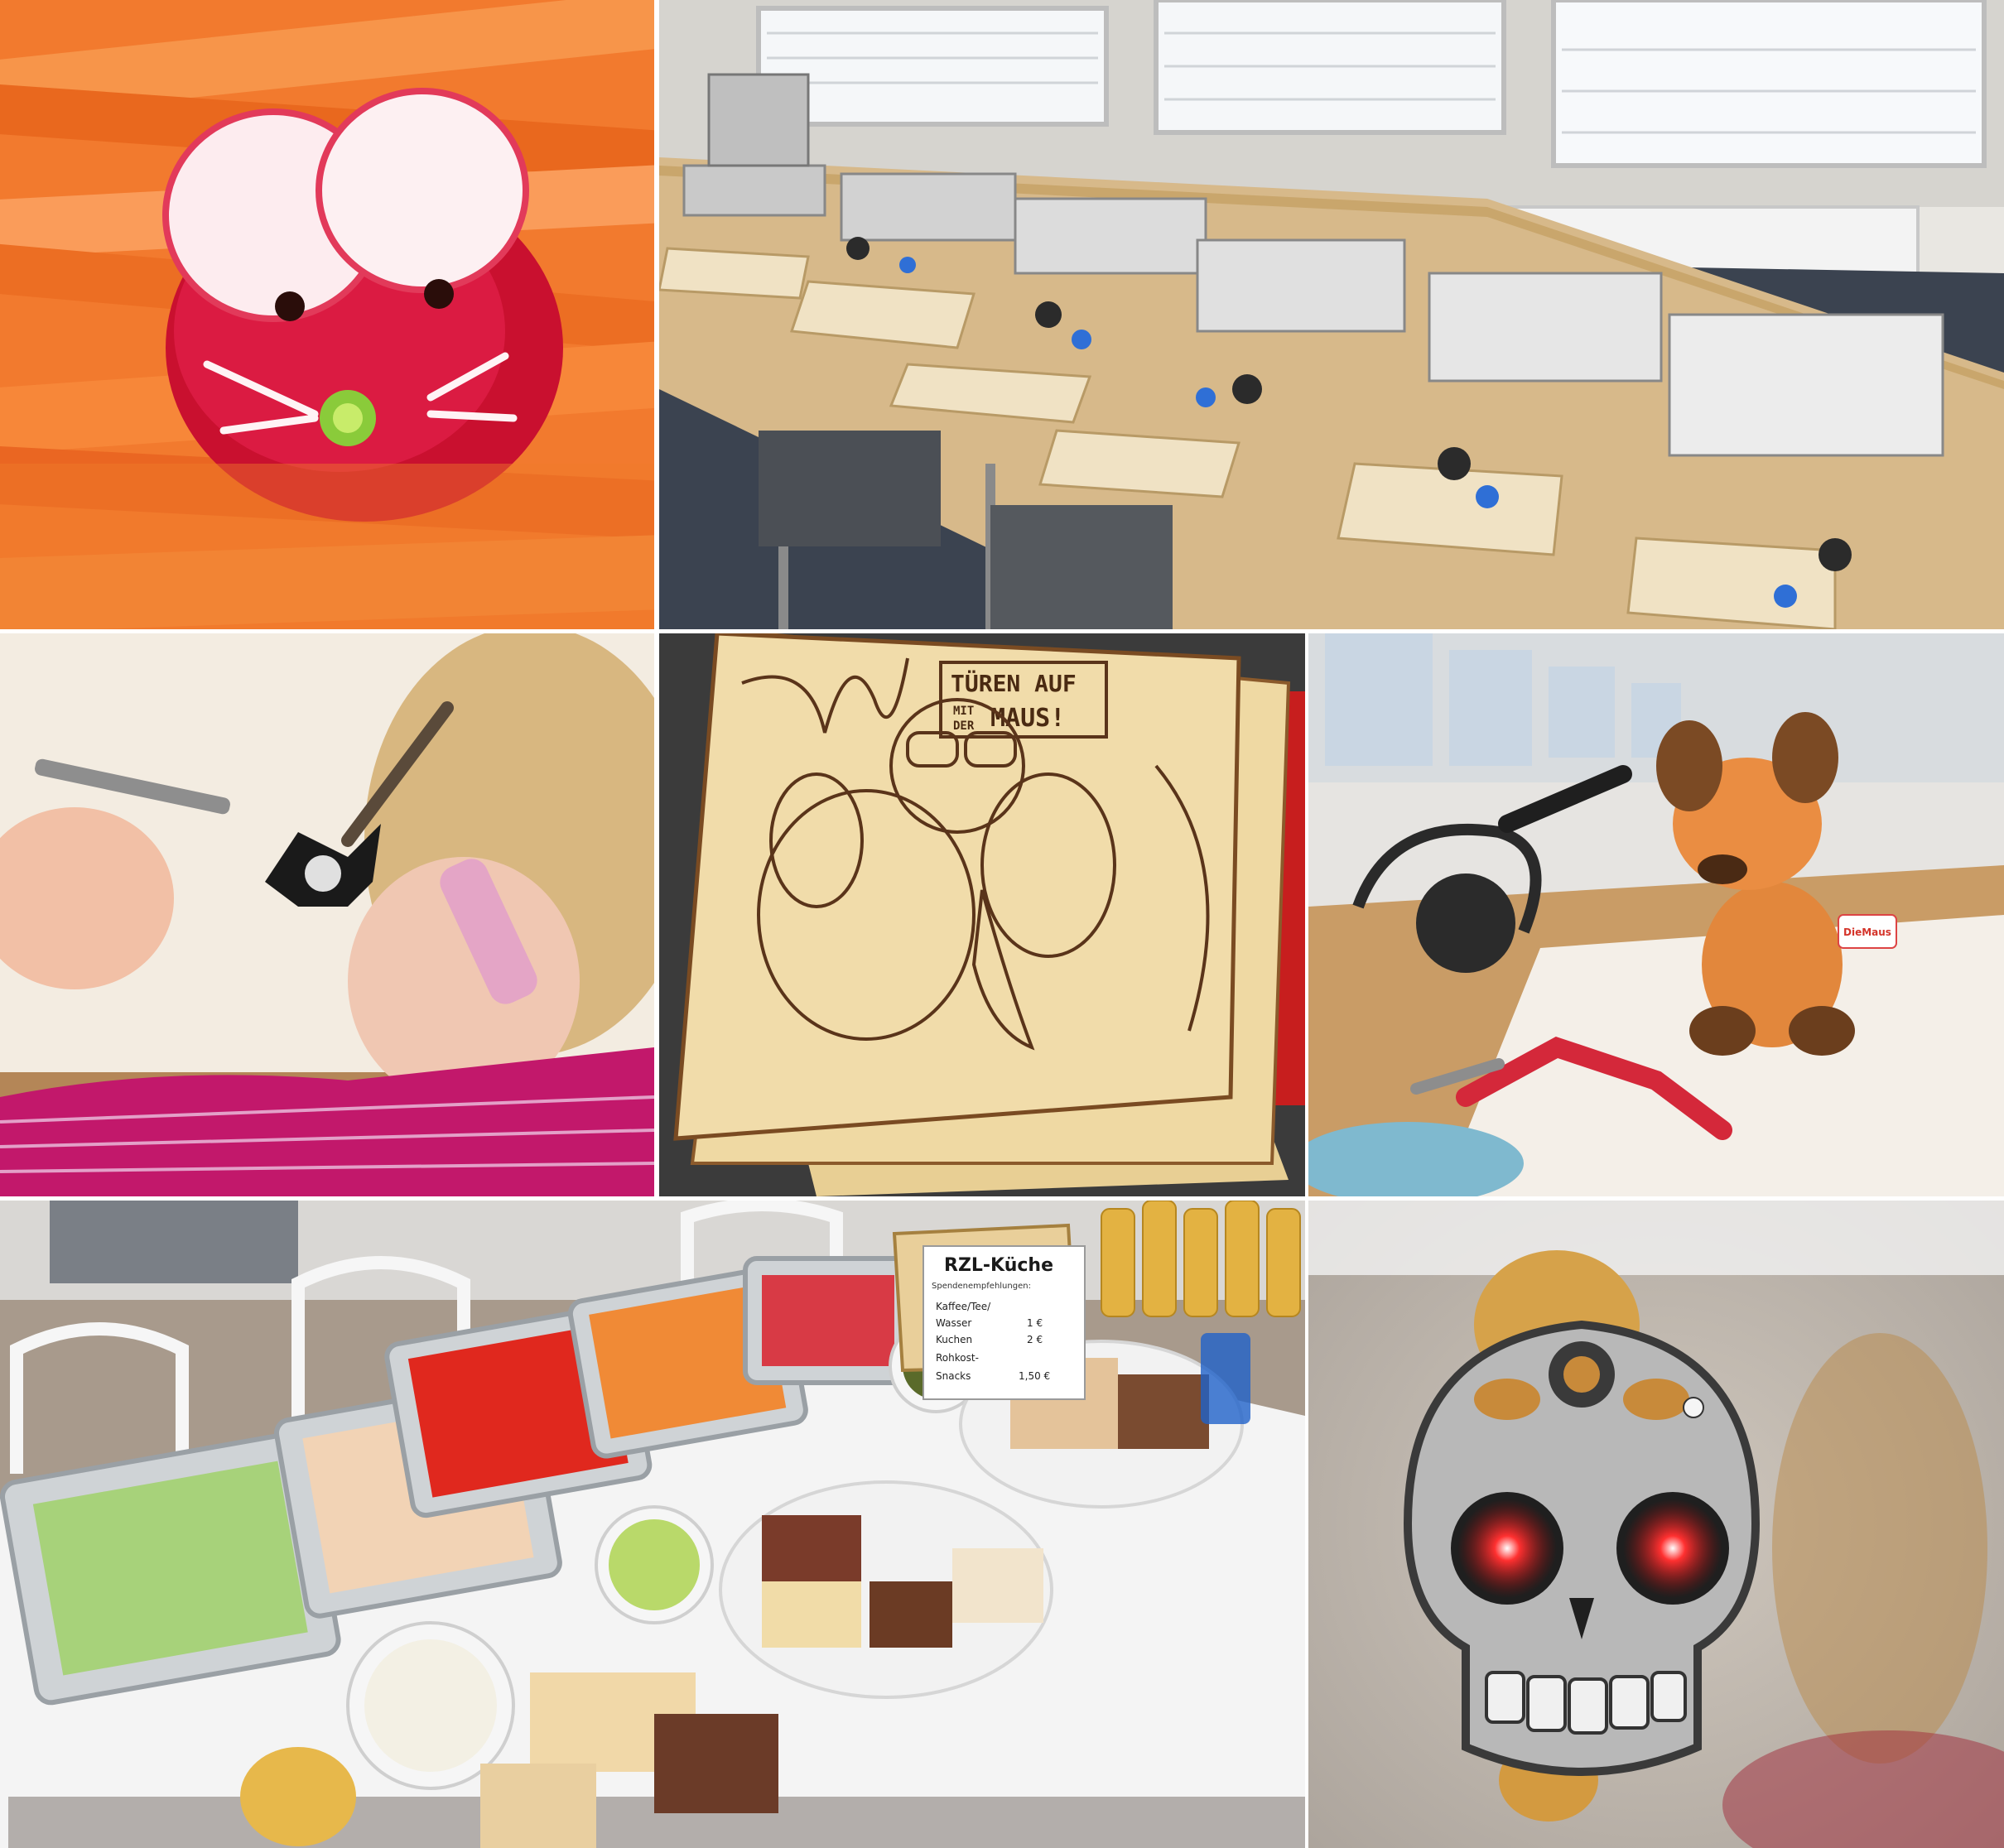  I want to click on engraving-sign-line1: TÜREN AUF, so click(1014, 683).